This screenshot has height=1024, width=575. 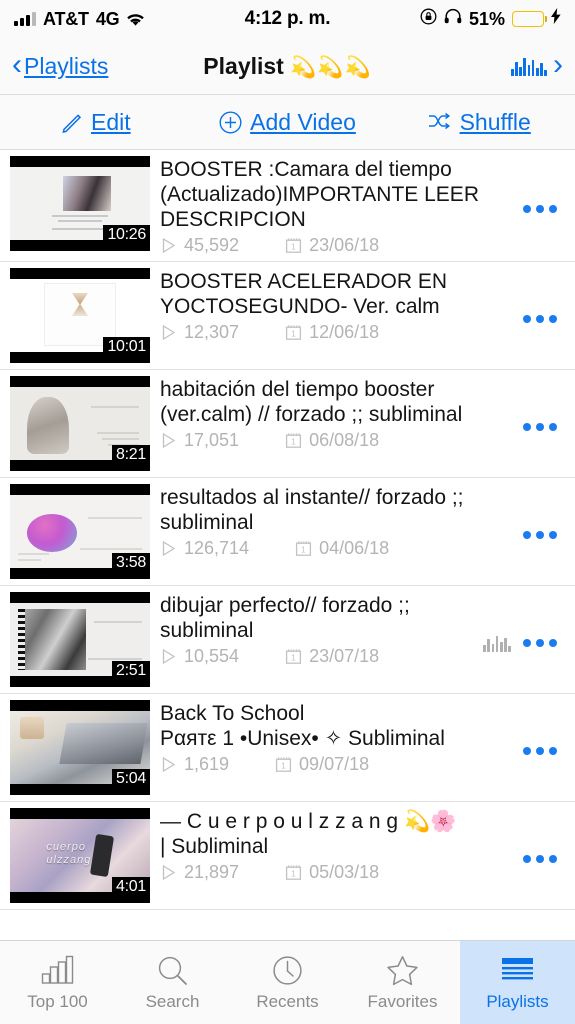 I want to click on video-title: dibujar perfecto// forzado ;; subliminal, so click(x=285, y=618).